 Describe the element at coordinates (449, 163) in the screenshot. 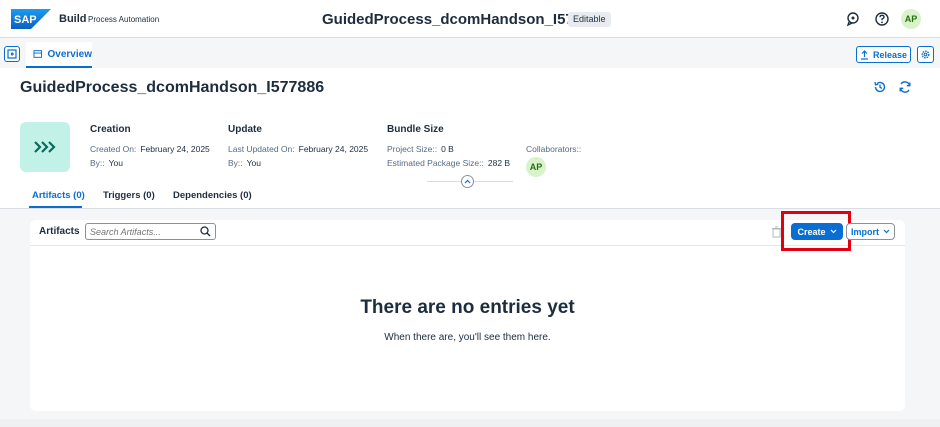

I see `package-size-field: Estimated Package Size:: 282 B` at that location.